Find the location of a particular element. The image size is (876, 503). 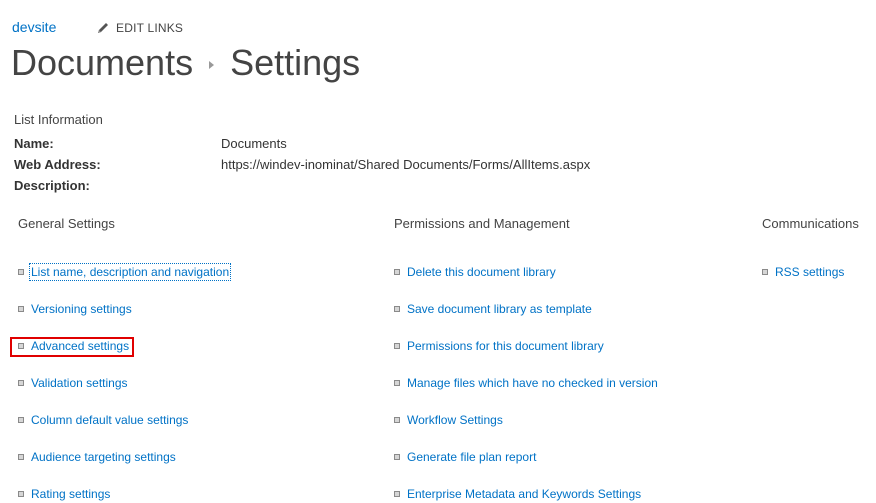

list-item: Permissions for this document library is located at coordinates (499, 346).